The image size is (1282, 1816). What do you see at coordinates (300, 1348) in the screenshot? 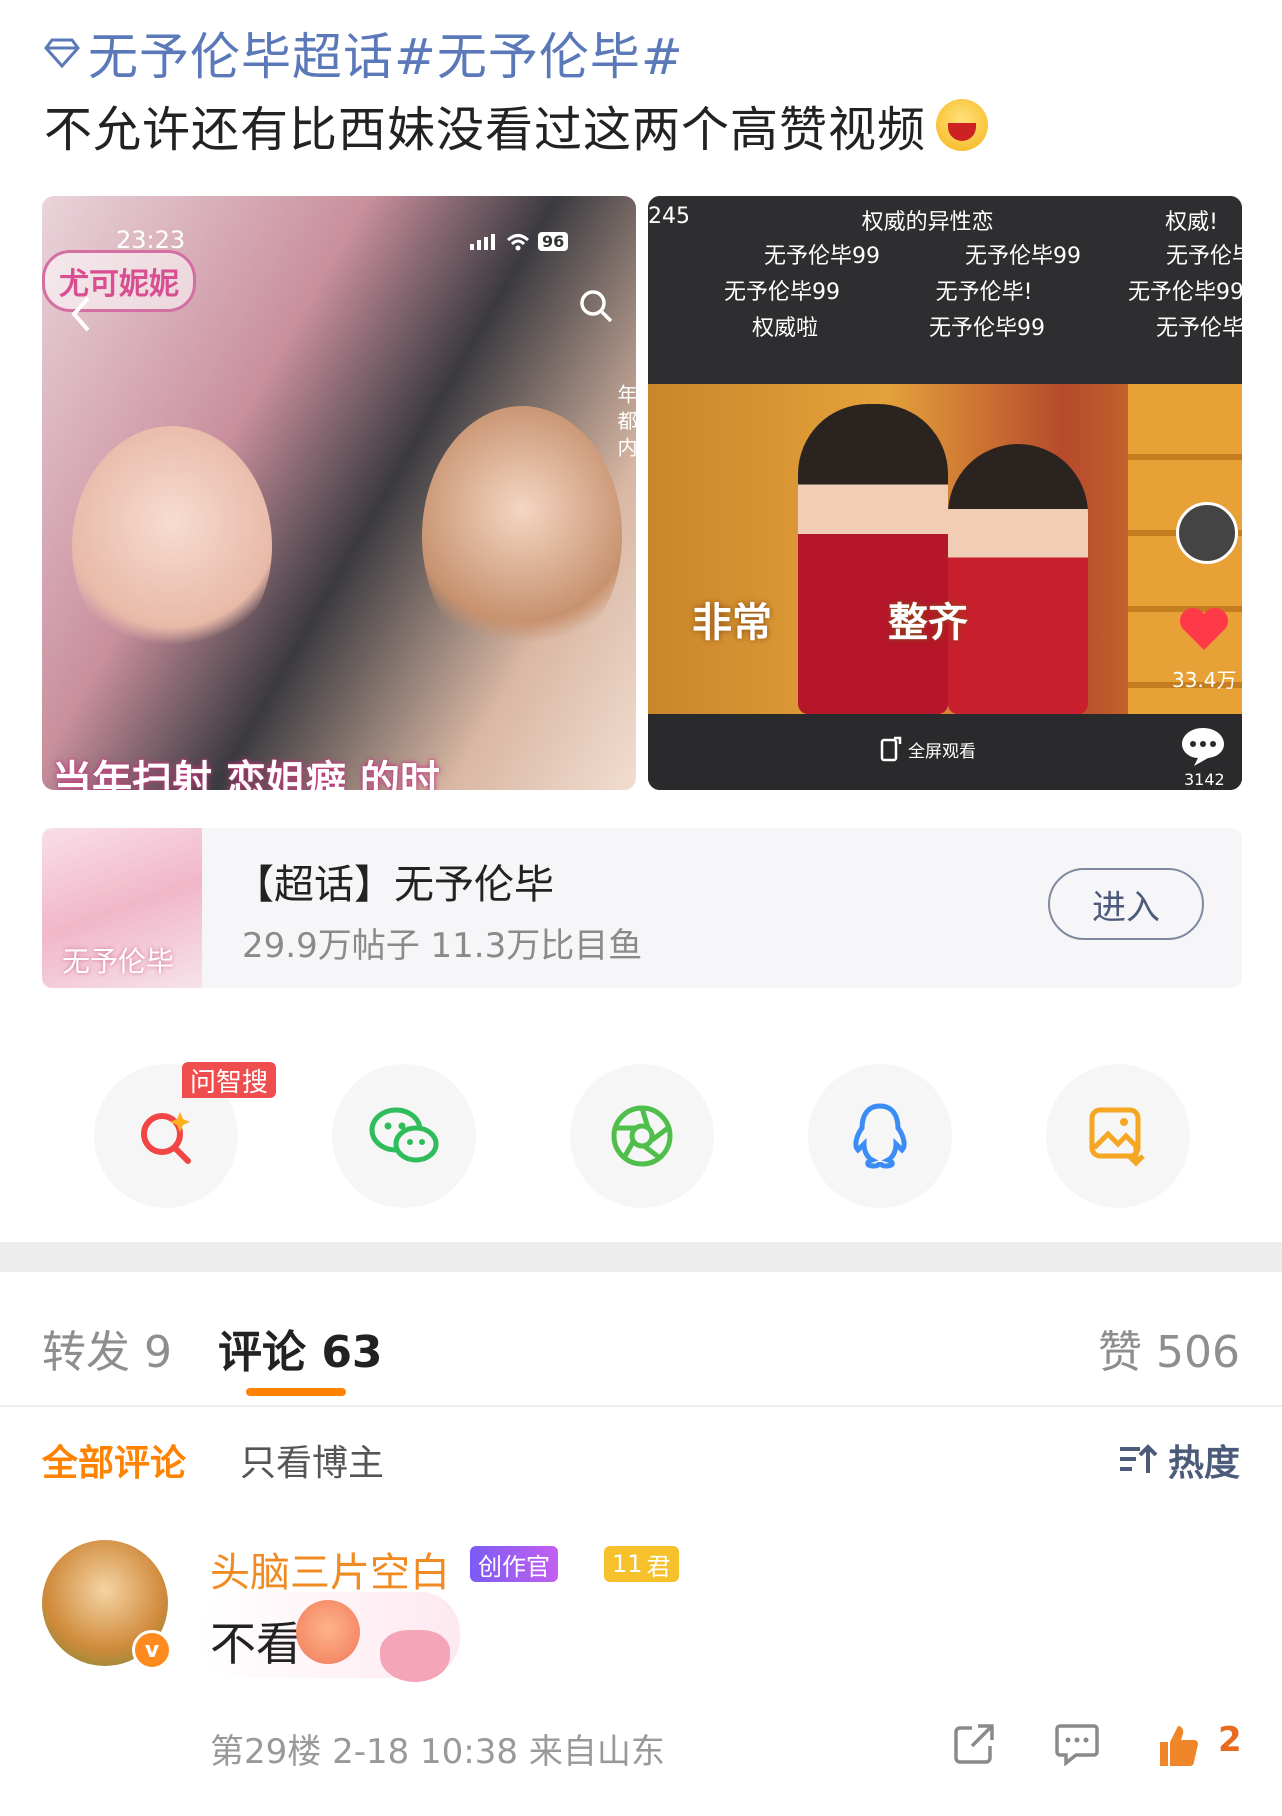
I see `tab-comment: 评论 63` at bounding box center [300, 1348].